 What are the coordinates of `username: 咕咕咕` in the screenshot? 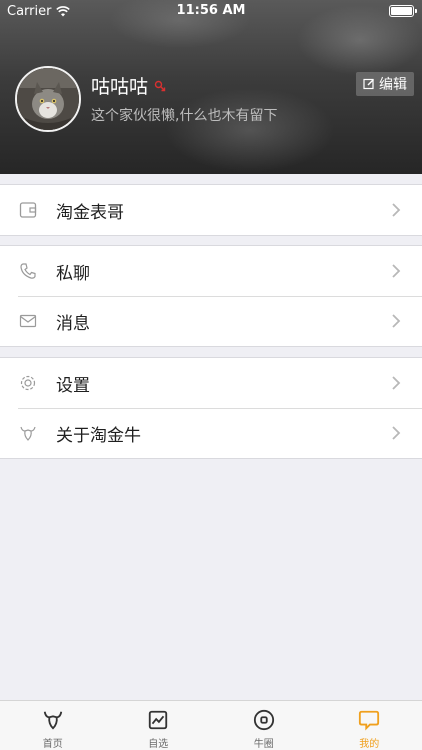 It's located at (128, 85).